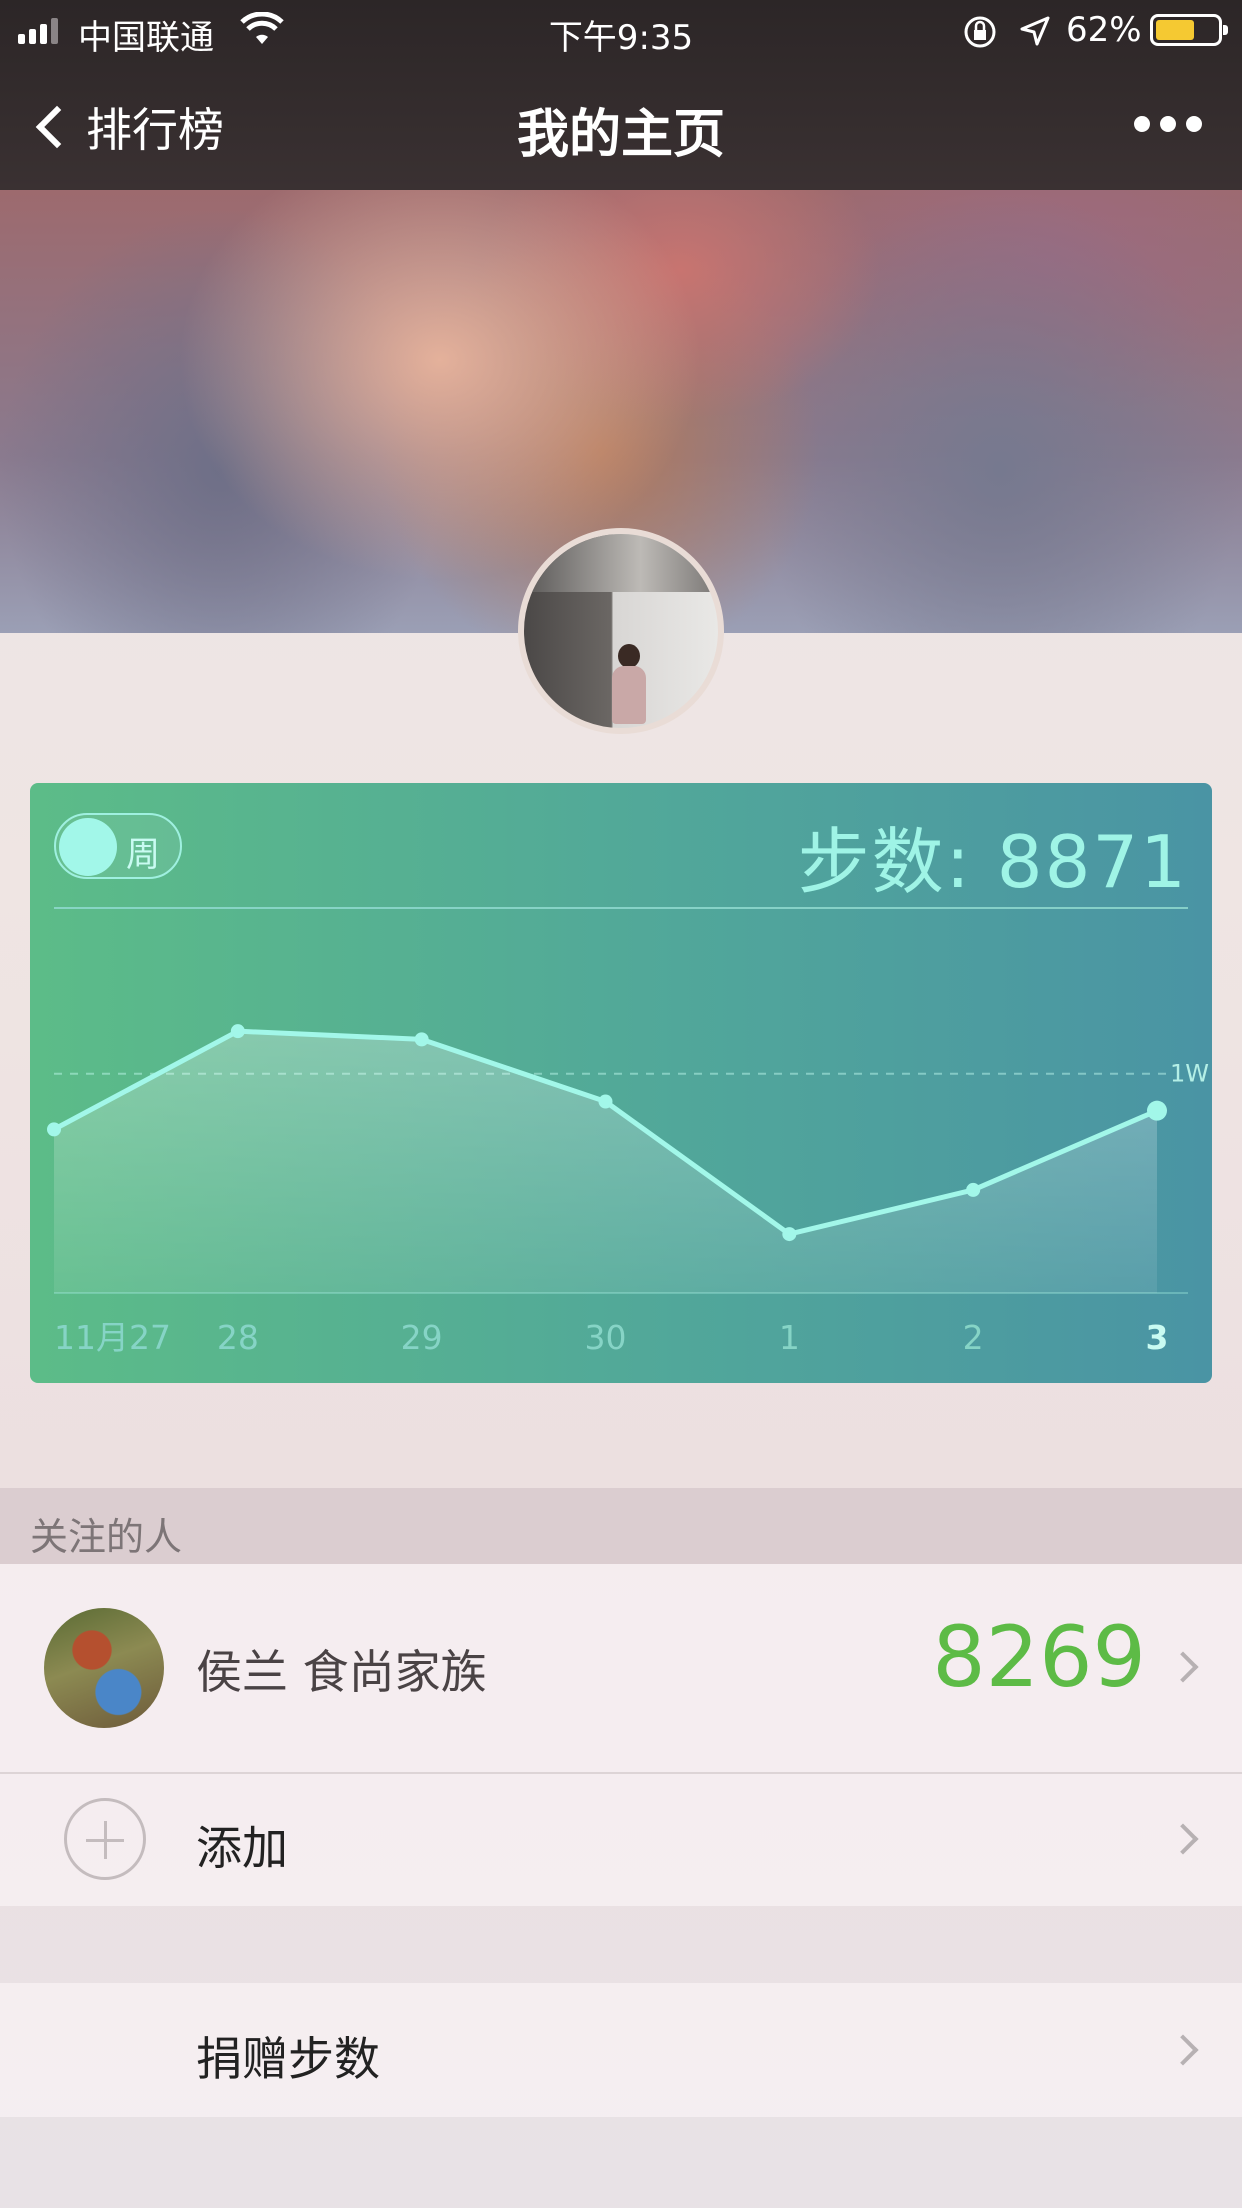  What do you see at coordinates (606, 1337) in the screenshot?
I see `x-tick-label: 30` at bounding box center [606, 1337].